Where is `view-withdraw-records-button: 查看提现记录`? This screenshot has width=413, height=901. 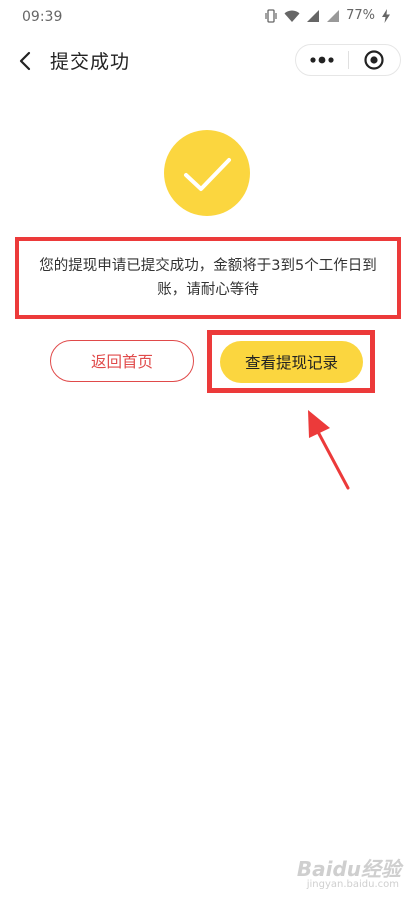 view-withdraw-records-button: 查看提现记录 is located at coordinates (291, 362).